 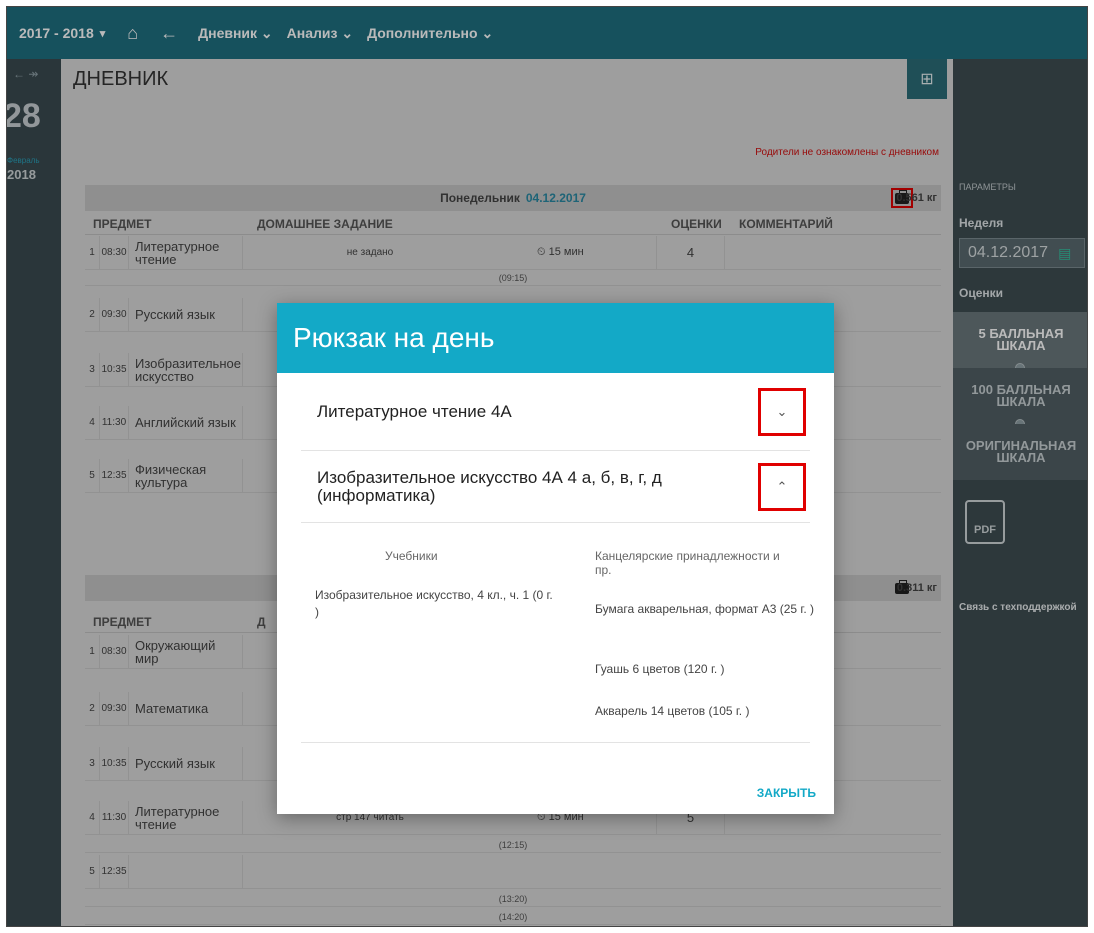 I want to click on chevron-glyph: ⌃, so click(x=782, y=486).